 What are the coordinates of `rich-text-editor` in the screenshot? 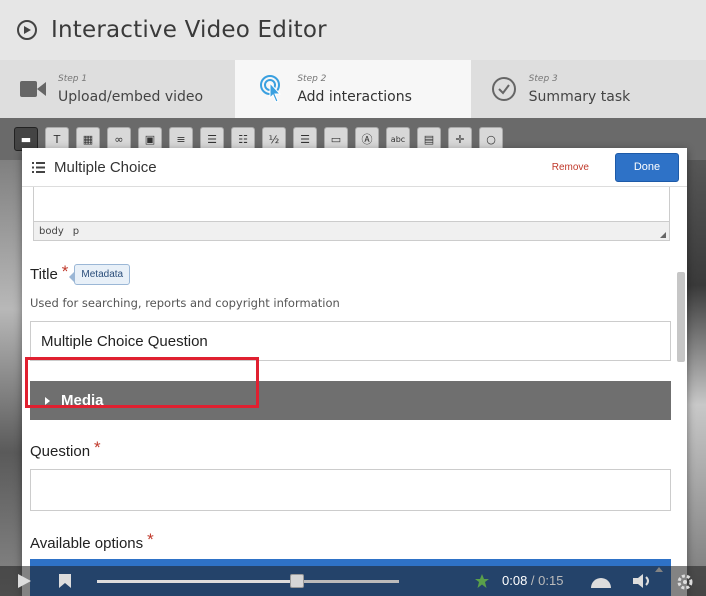 It's located at (351, 204).